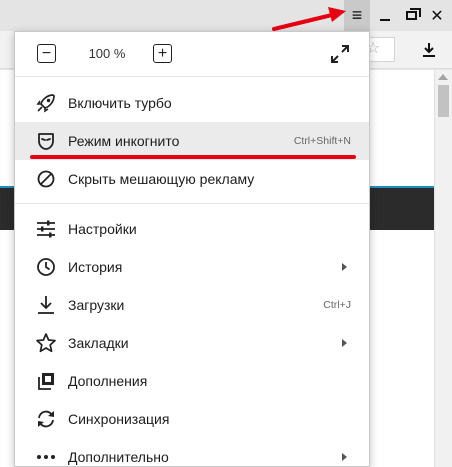 The height and width of the screenshot is (467, 452). I want to click on restore-button, so click(411, 15).